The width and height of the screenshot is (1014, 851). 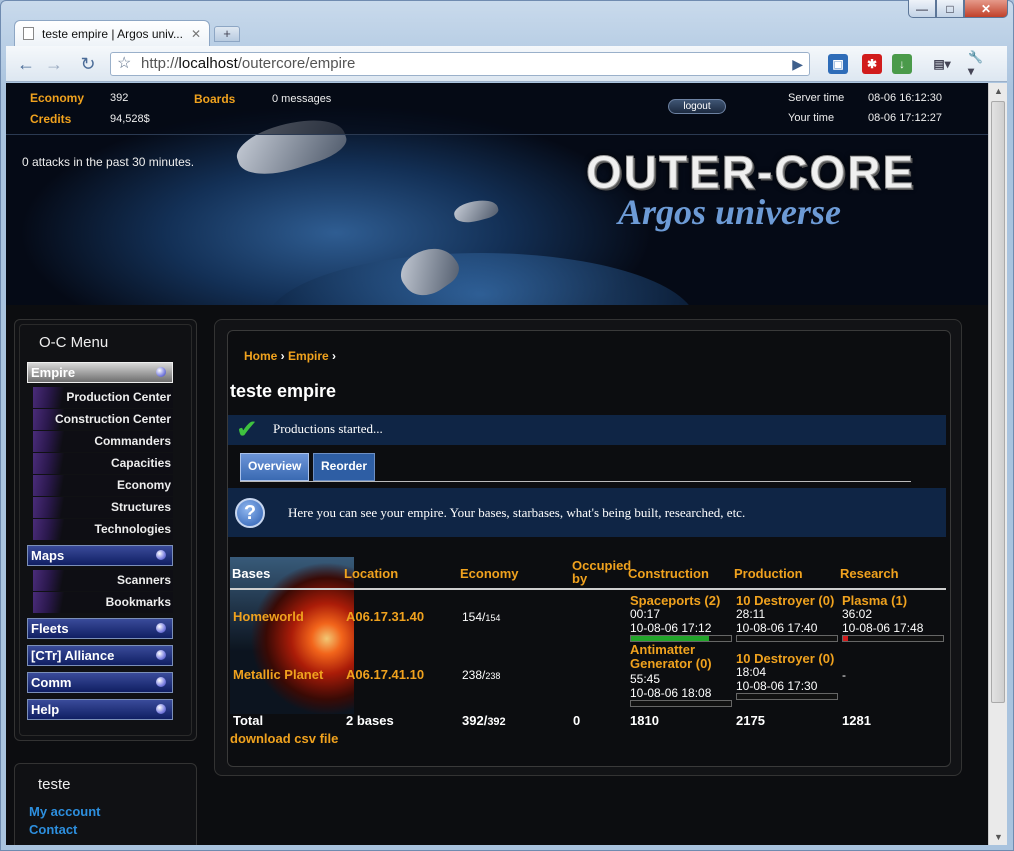 What do you see at coordinates (768, 573) in the screenshot?
I see `col-header-production: Production` at bounding box center [768, 573].